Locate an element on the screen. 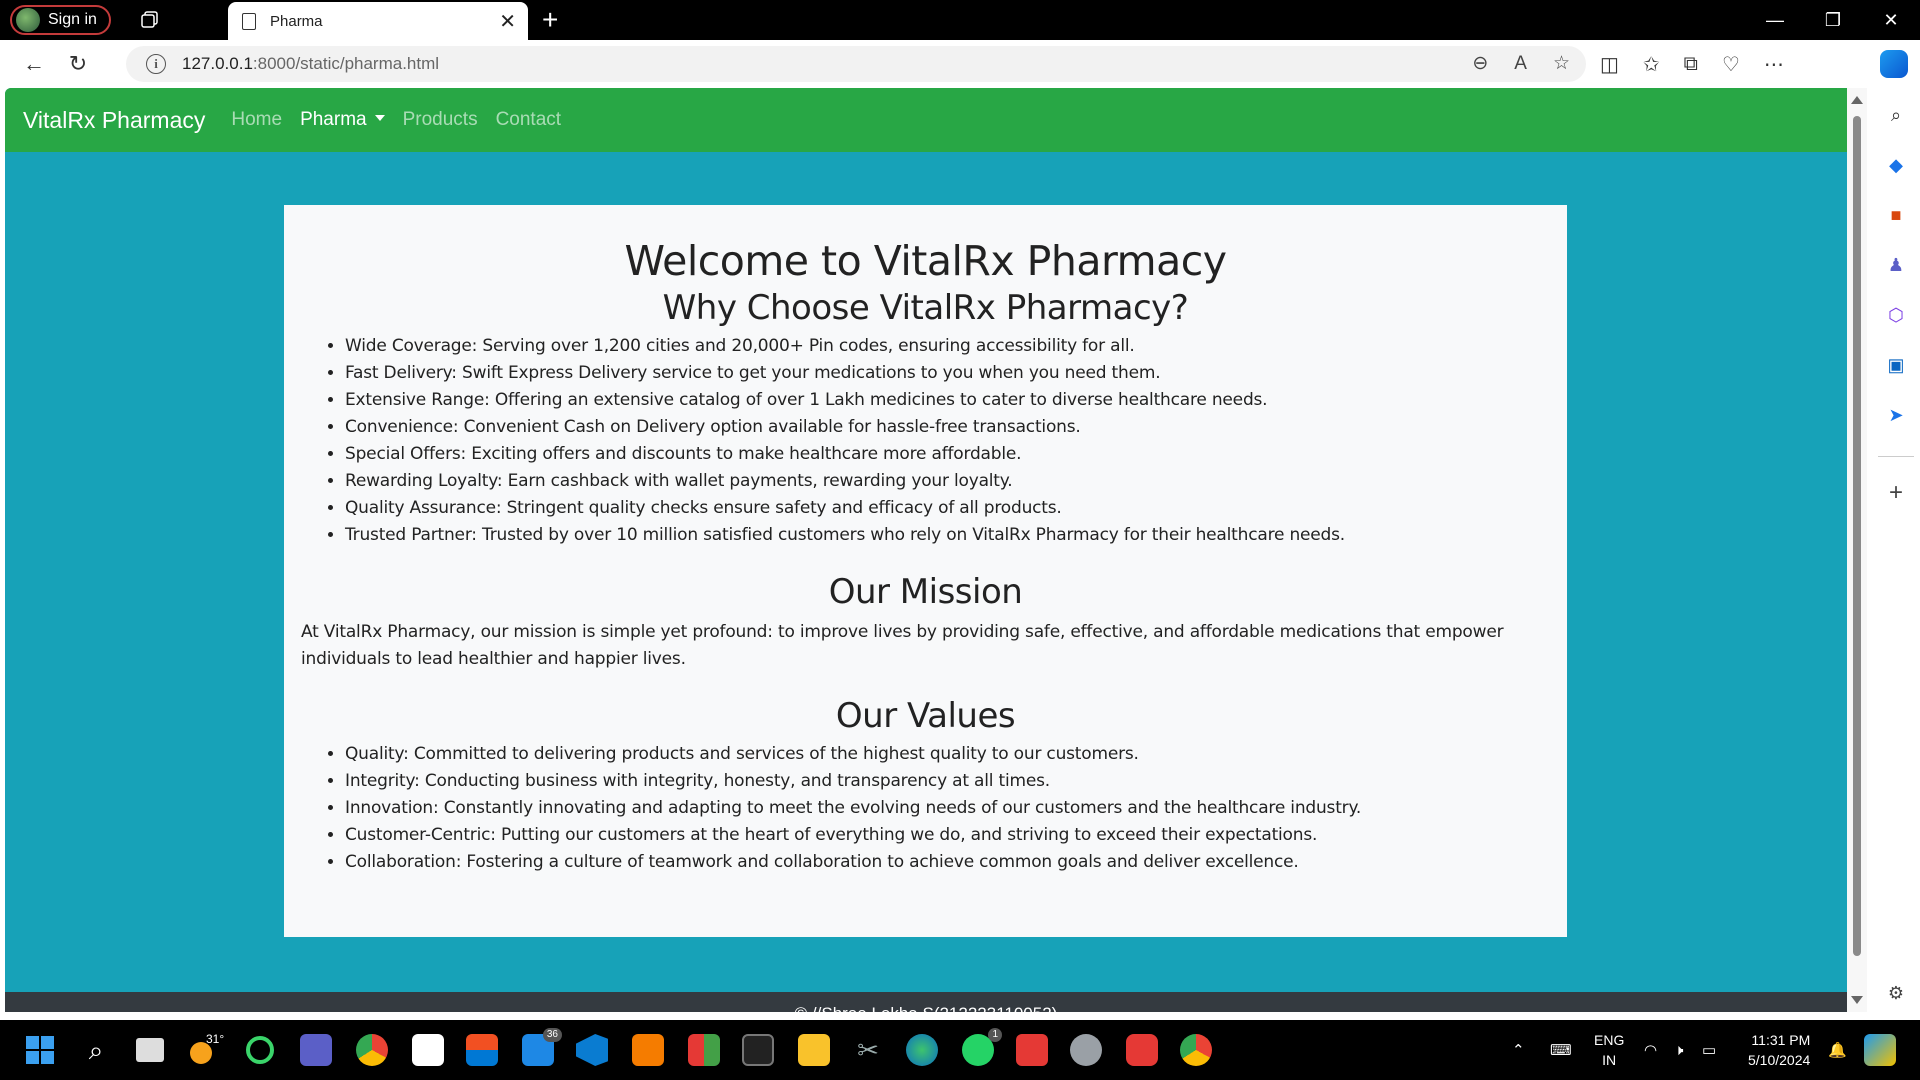 This screenshot has width=1920, height=1080. language-indicator: ENG IN is located at coordinates (1609, 1050).